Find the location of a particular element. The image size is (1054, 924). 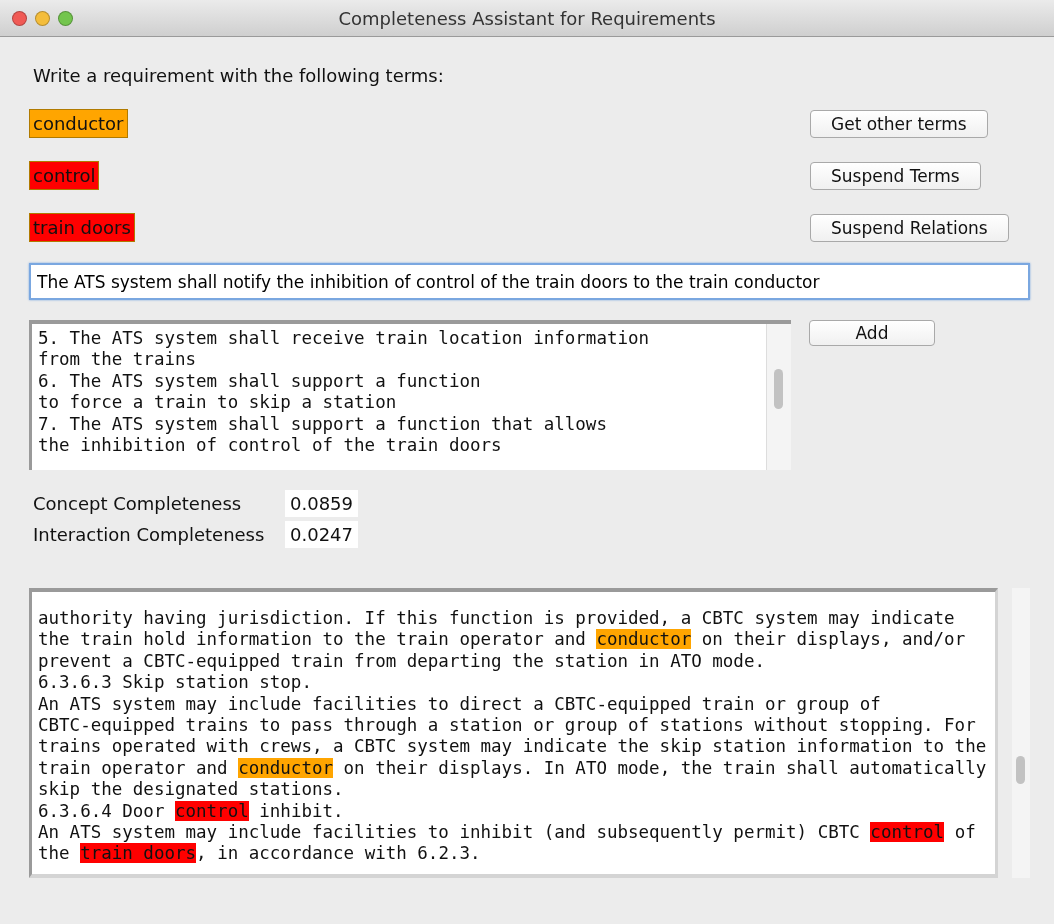

add-button: Add is located at coordinates (872, 333).